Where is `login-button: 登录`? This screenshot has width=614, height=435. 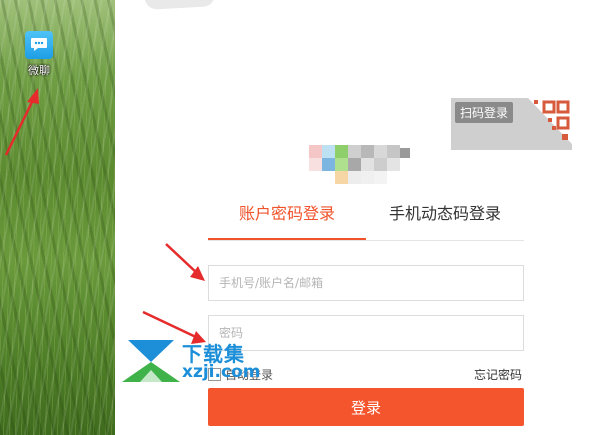
login-button: 登录 is located at coordinates (366, 407).